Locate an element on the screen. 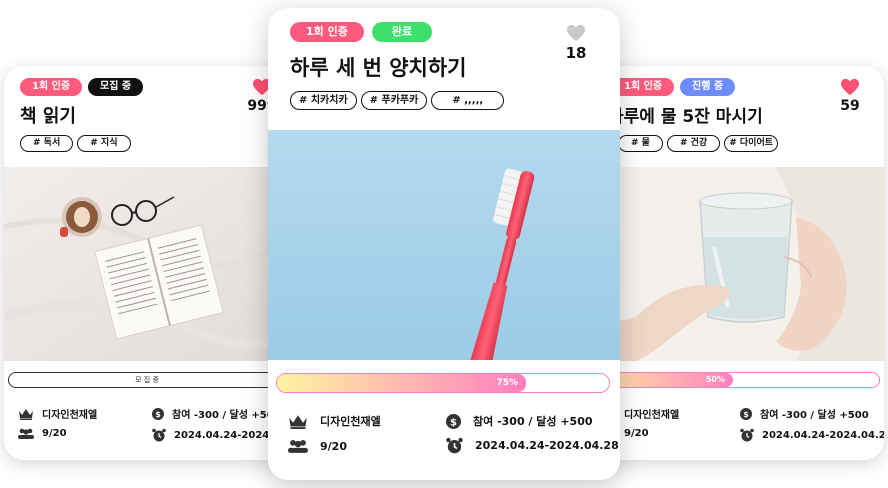 This screenshot has width=888, height=488. challenge-progress-bar: 50% is located at coordinates (738, 380).